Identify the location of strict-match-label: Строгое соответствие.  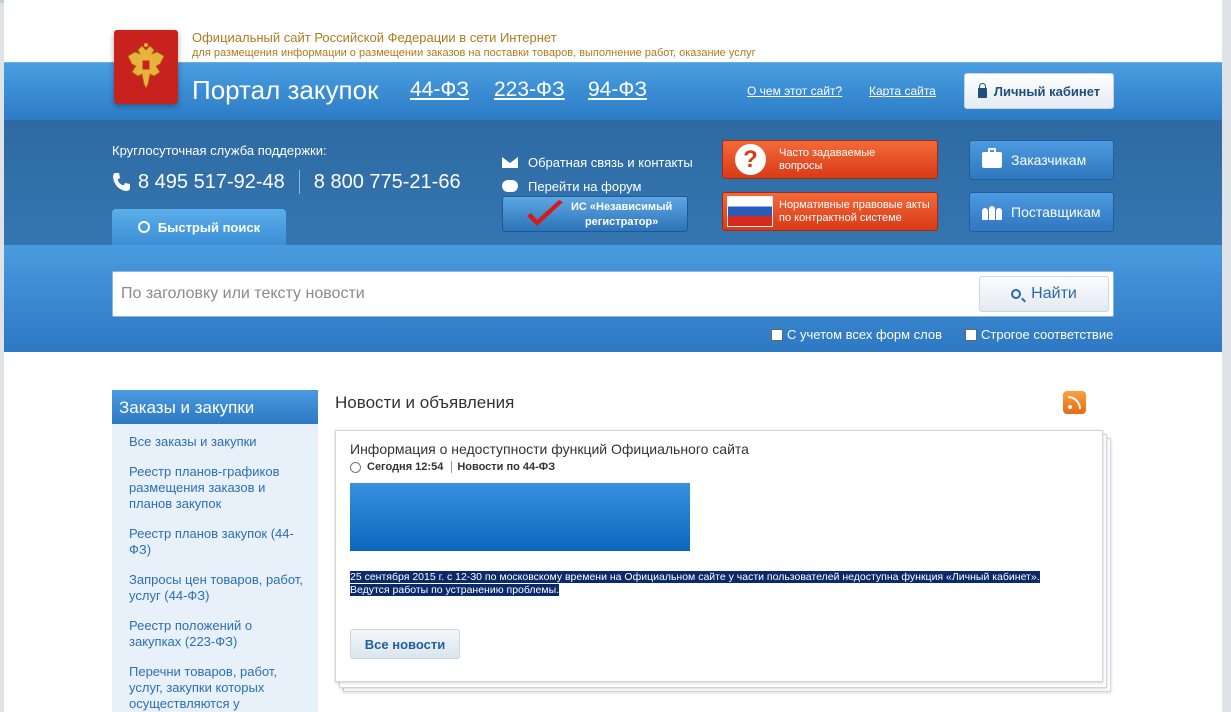
(1047, 334).